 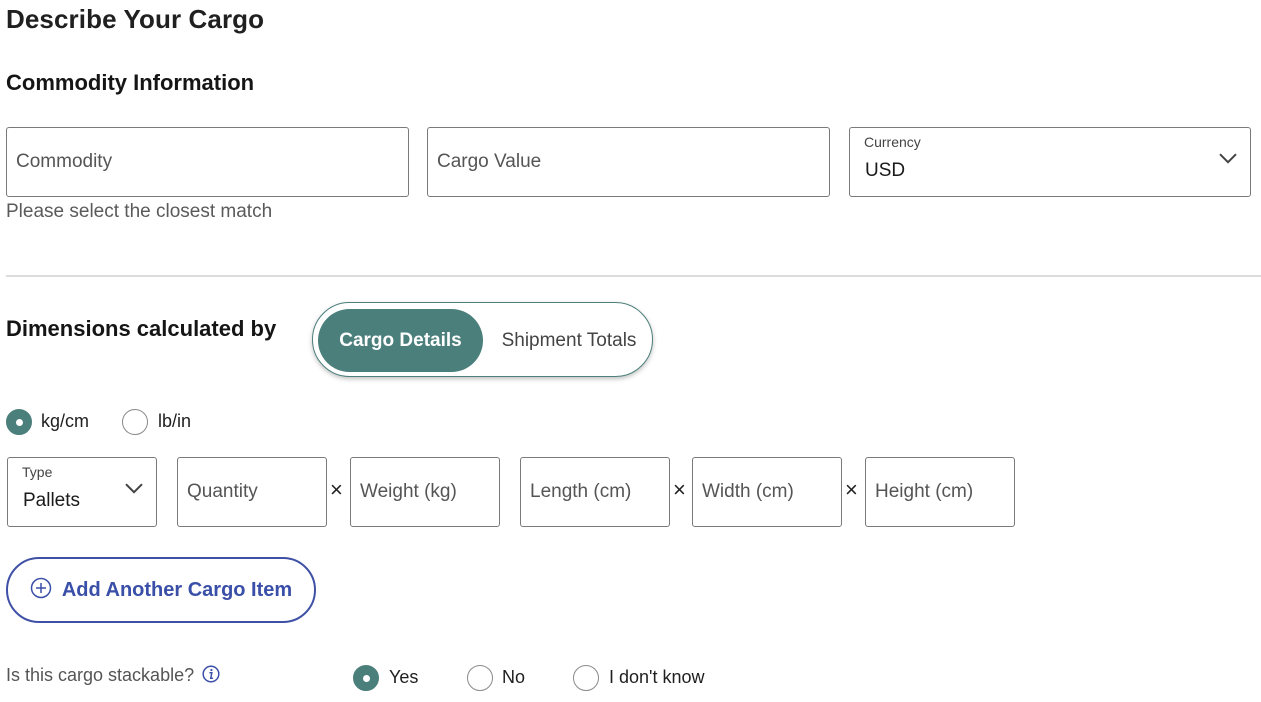 What do you see at coordinates (82, 492) in the screenshot?
I see `cargo-type-select: Type Pallets` at bounding box center [82, 492].